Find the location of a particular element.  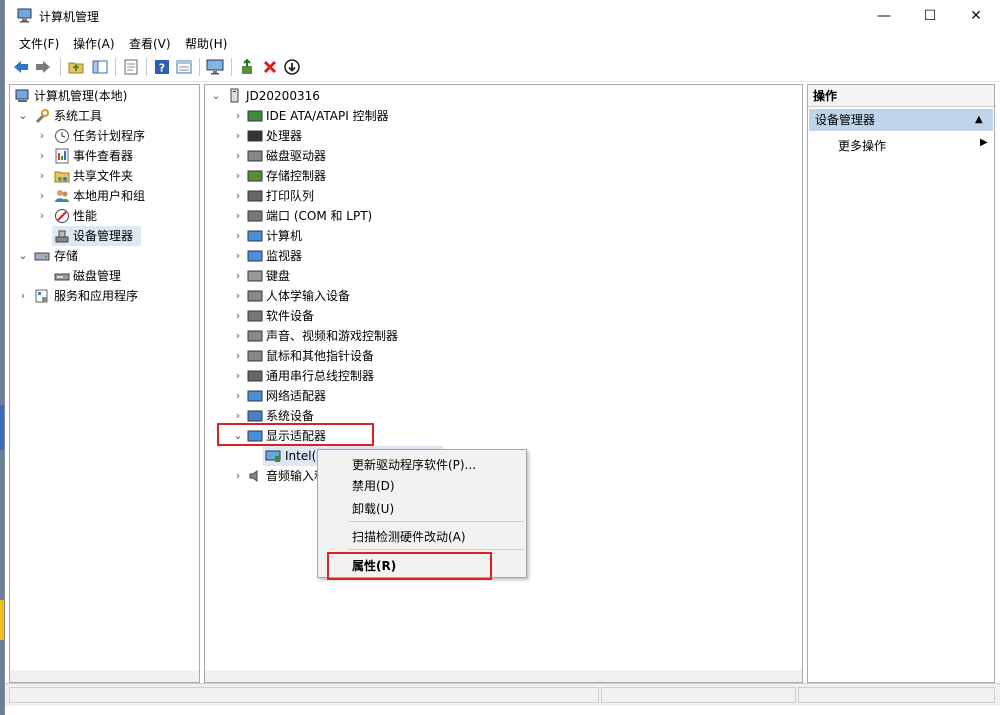

menu-view: 查看(V) is located at coordinates (150, 43).